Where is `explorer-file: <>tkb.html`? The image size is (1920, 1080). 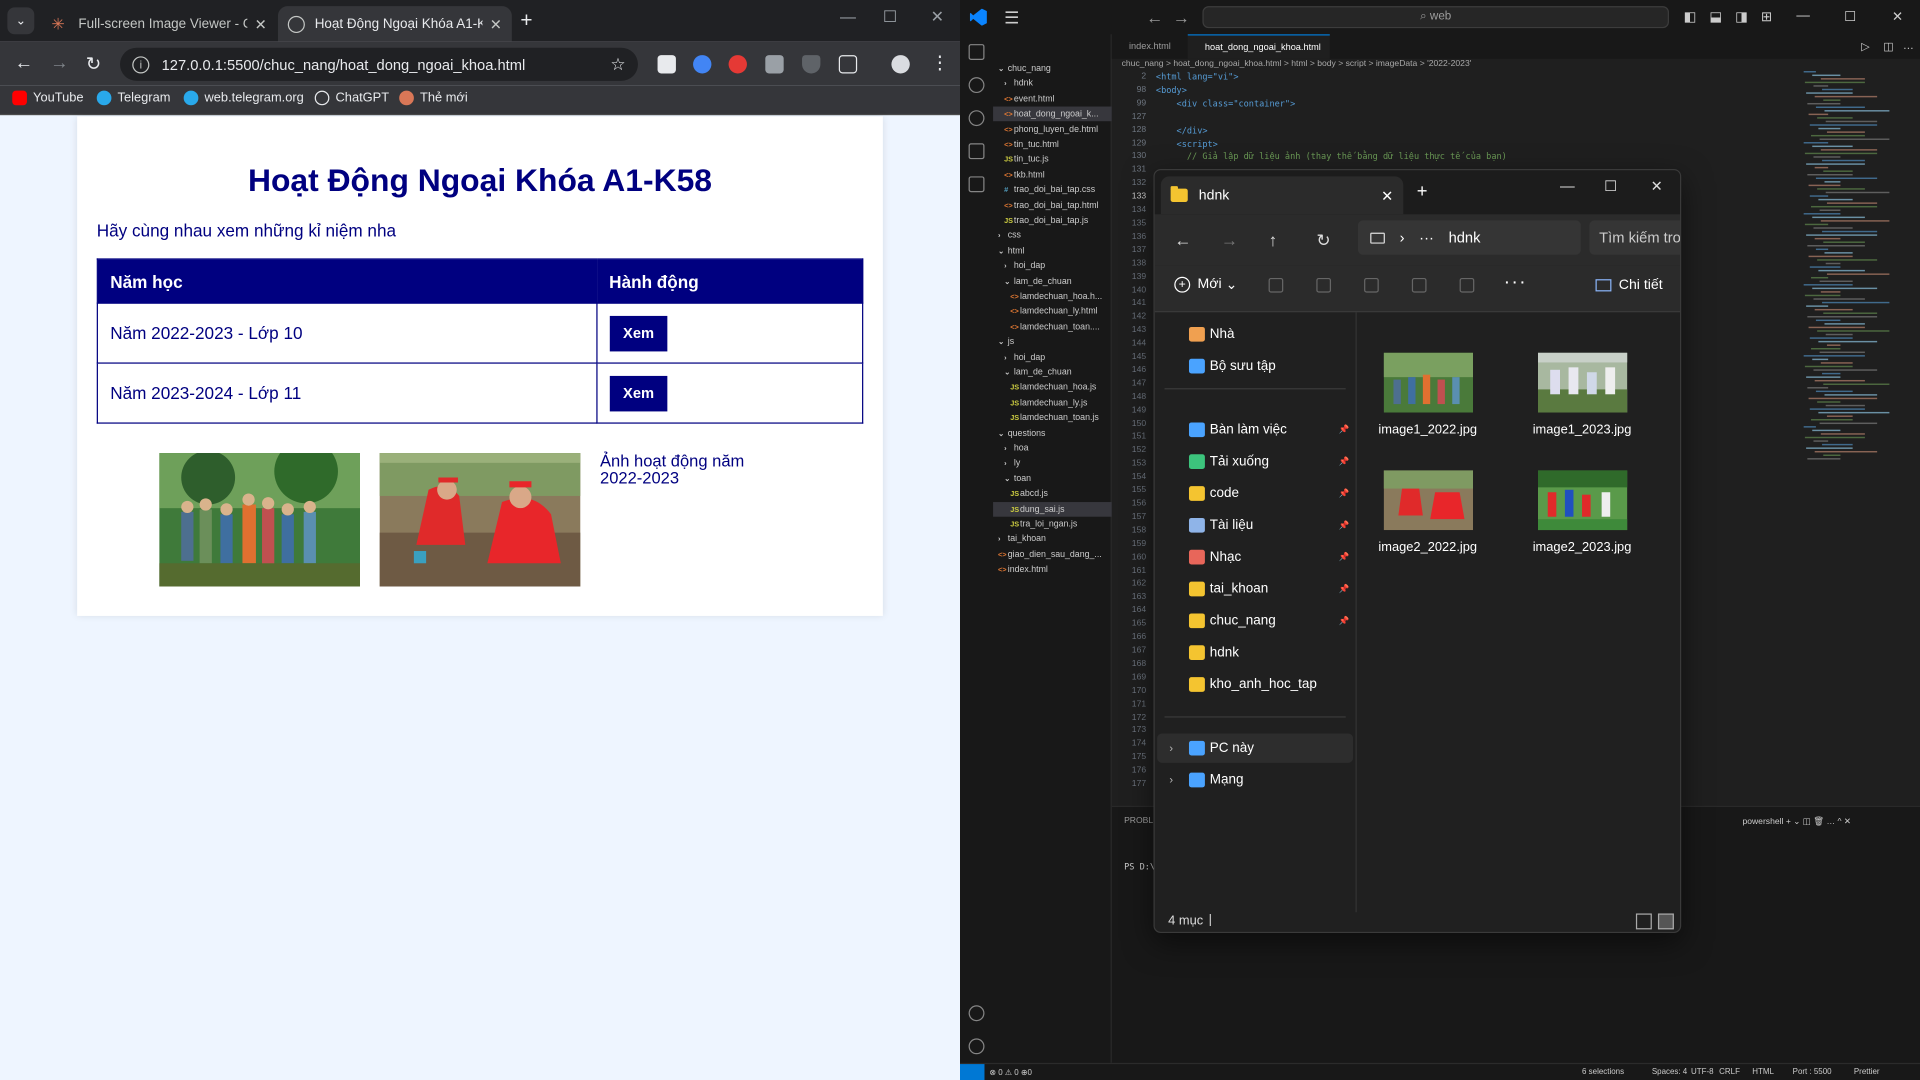 explorer-file: <>tkb.html is located at coordinates (1052, 175).